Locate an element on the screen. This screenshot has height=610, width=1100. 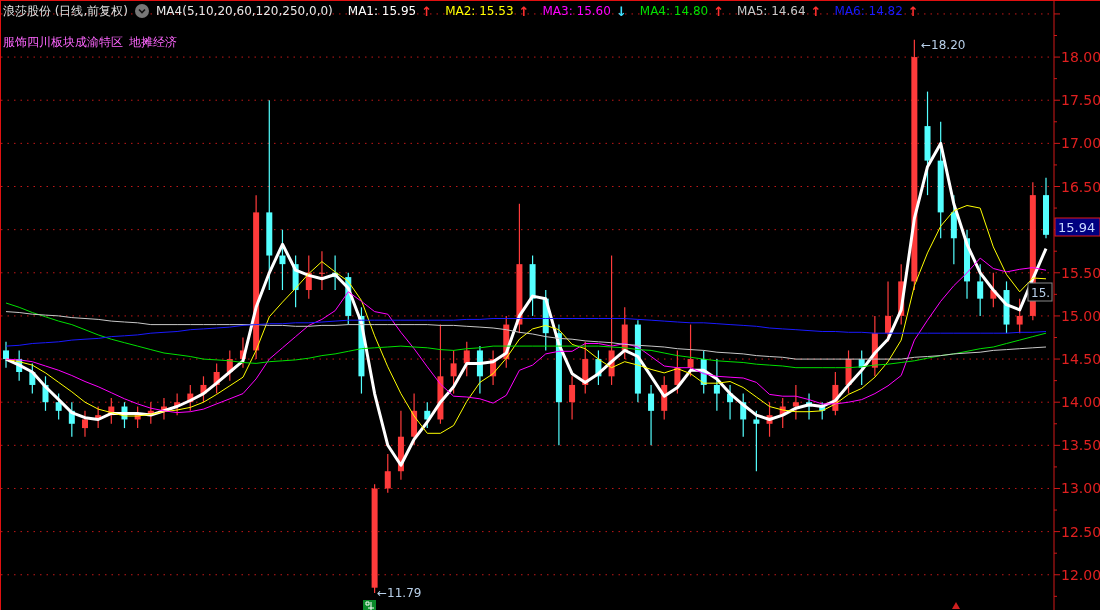
average-reading: MA5: 14.64 is located at coordinates (771, 11).